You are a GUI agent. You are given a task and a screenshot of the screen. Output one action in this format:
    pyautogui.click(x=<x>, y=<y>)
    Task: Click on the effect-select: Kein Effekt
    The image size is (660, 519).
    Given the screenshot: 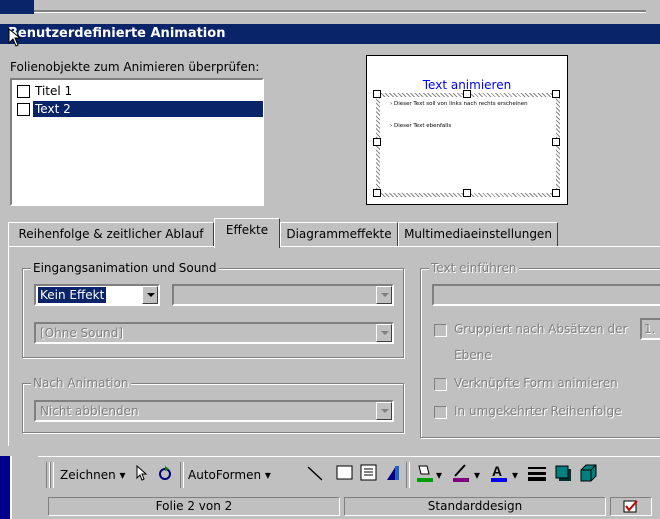 What is the action you would take?
    pyautogui.click(x=97, y=295)
    